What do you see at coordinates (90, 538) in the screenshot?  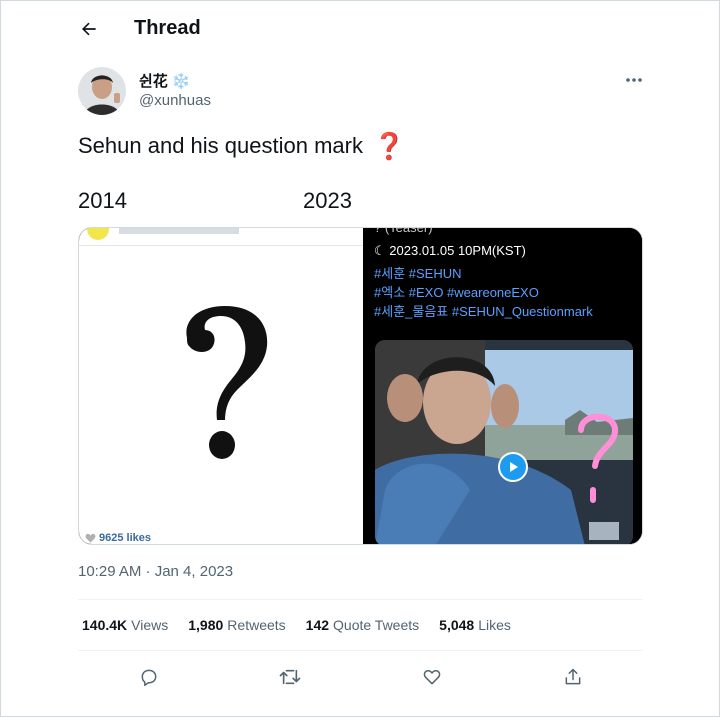 I see `heart-icon` at bounding box center [90, 538].